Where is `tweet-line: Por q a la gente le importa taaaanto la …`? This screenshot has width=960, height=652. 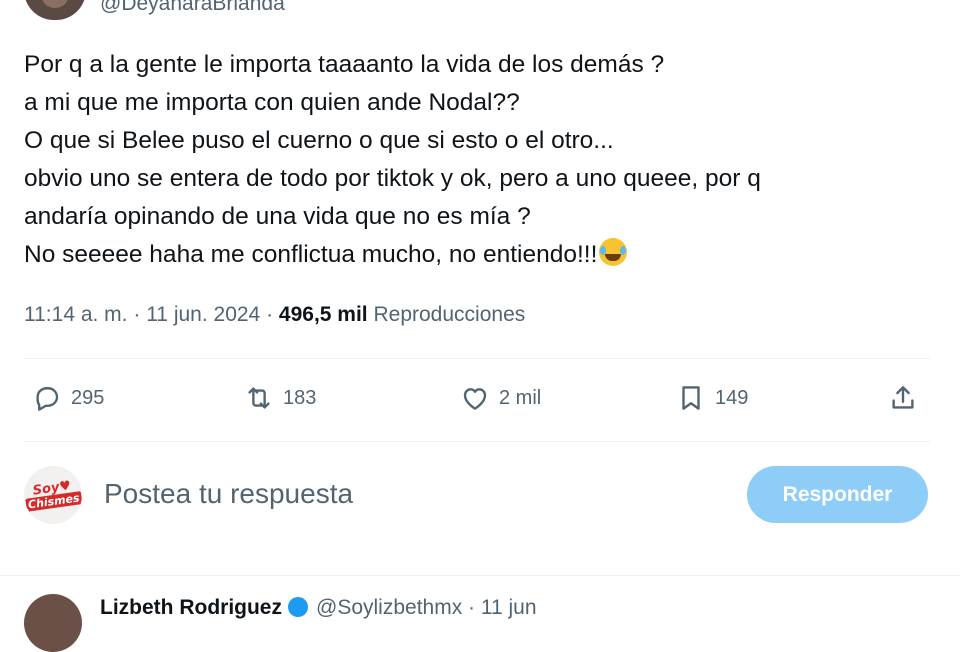
tweet-line: Por q a la gente le importa taaaanto la … is located at coordinates (344, 64).